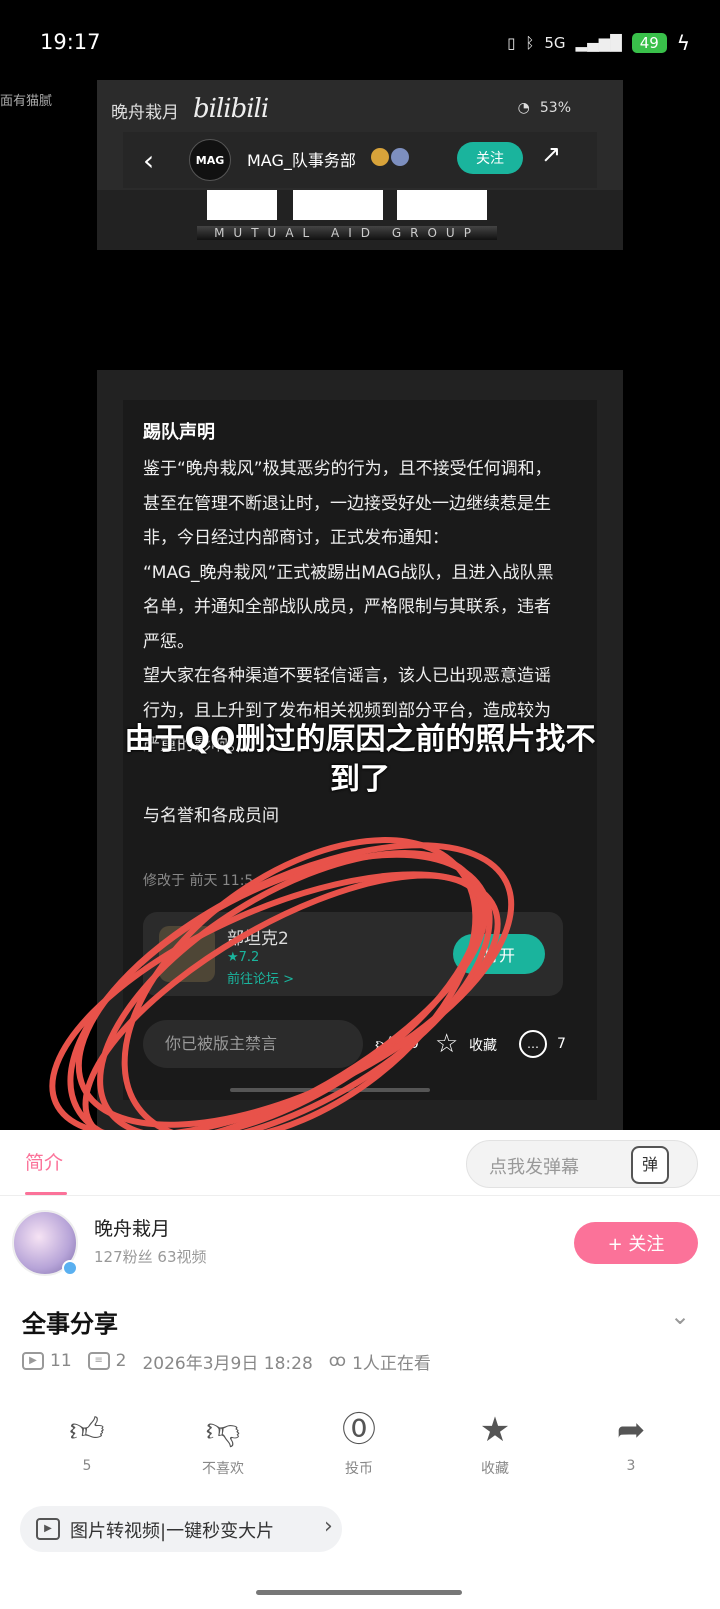 The width and height of the screenshot is (720, 1609). What do you see at coordinates (145, 113) in the screenshot?
I see `embedded-watermark: 晚舟栽月` at bounding box center [145, 113].